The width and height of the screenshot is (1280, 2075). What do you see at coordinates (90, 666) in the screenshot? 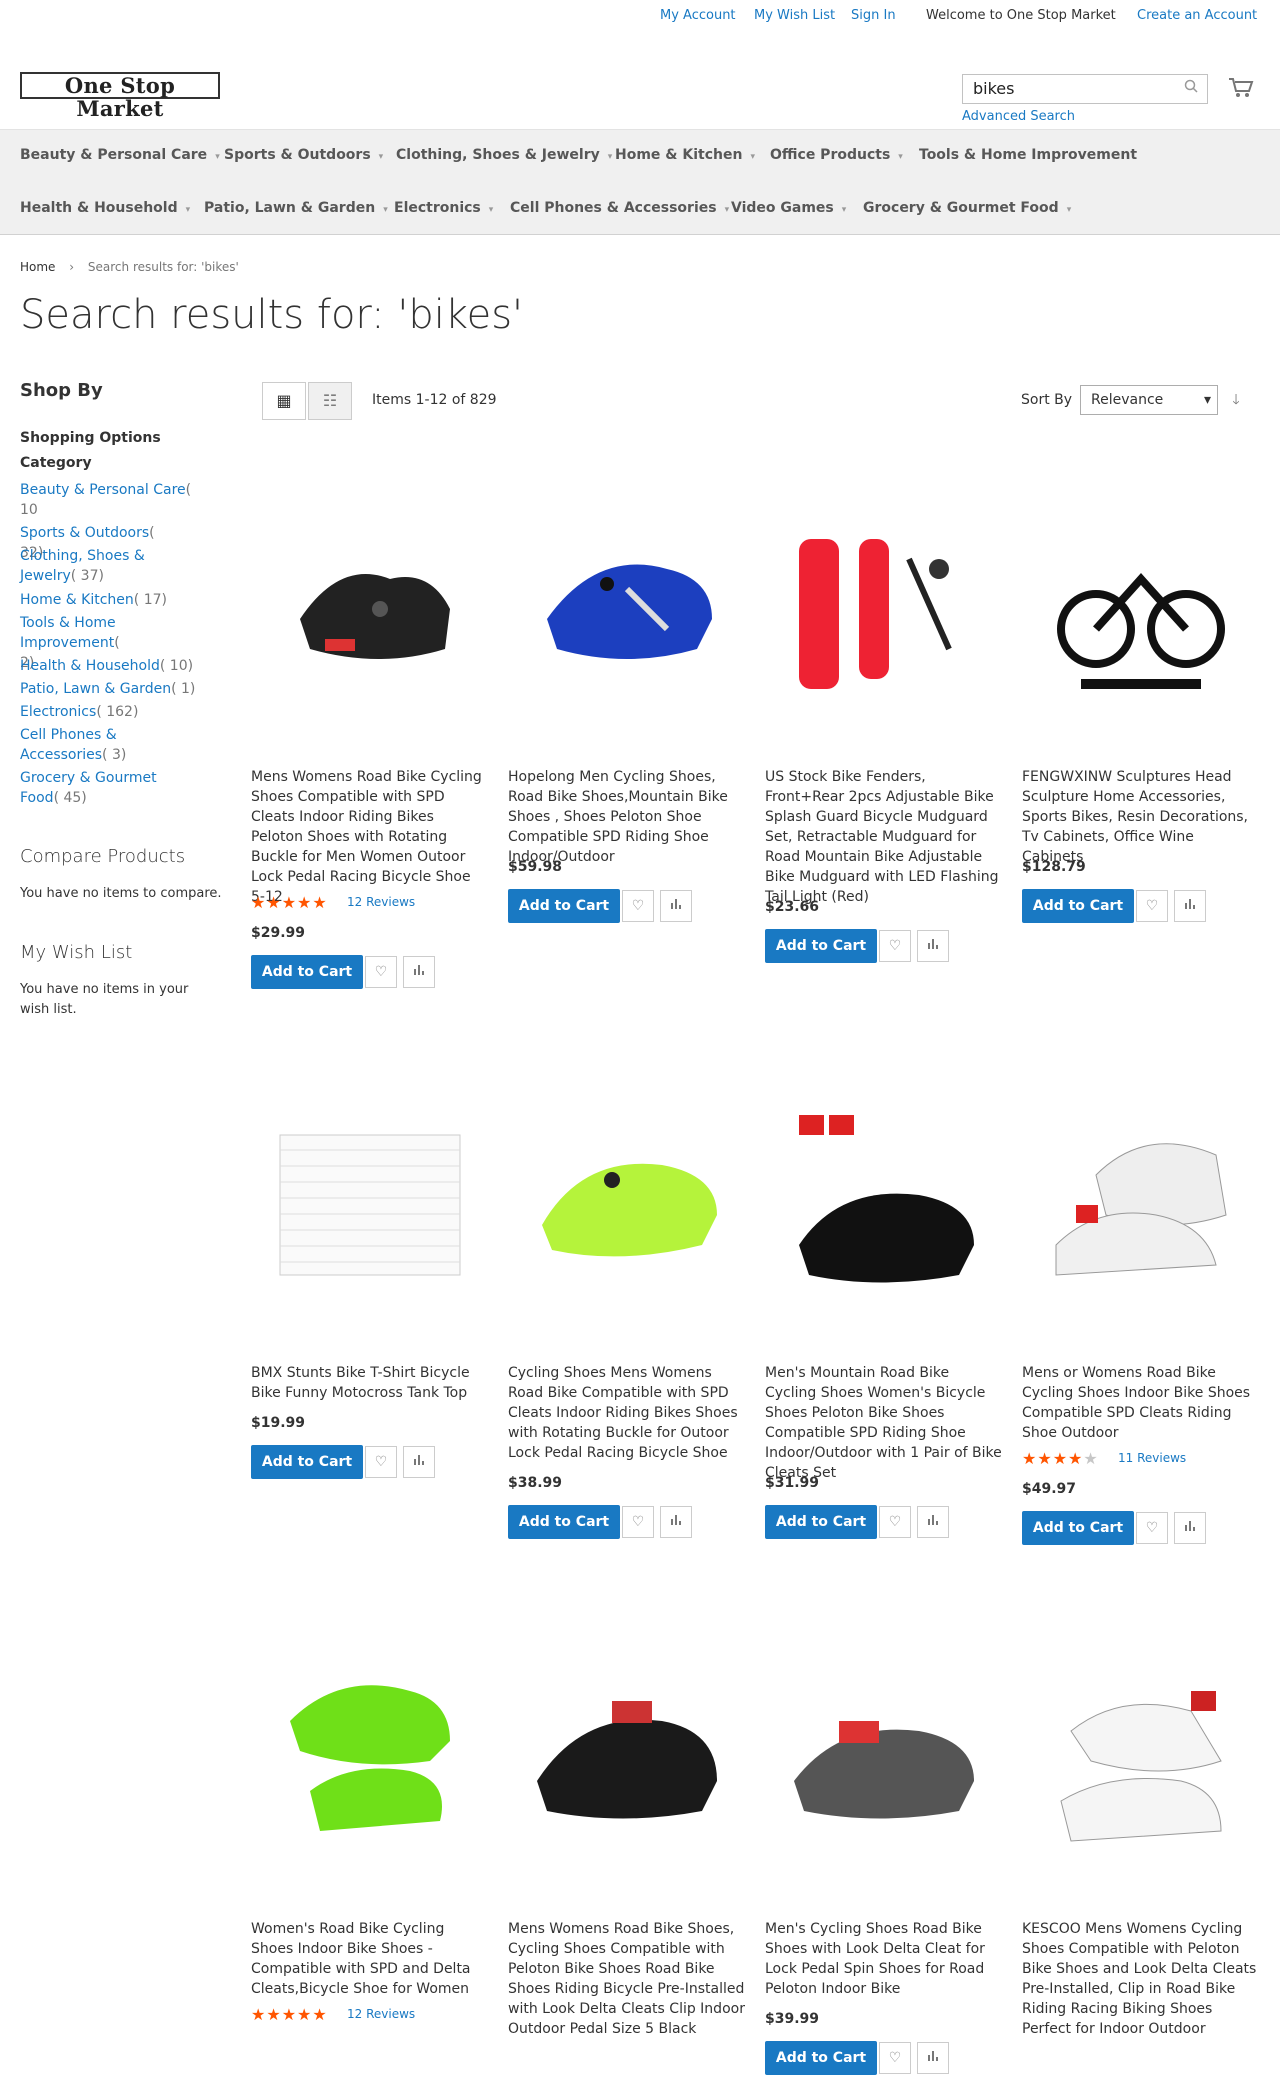
I see `category-label: Health & Household` at bounding box center [90, 666].